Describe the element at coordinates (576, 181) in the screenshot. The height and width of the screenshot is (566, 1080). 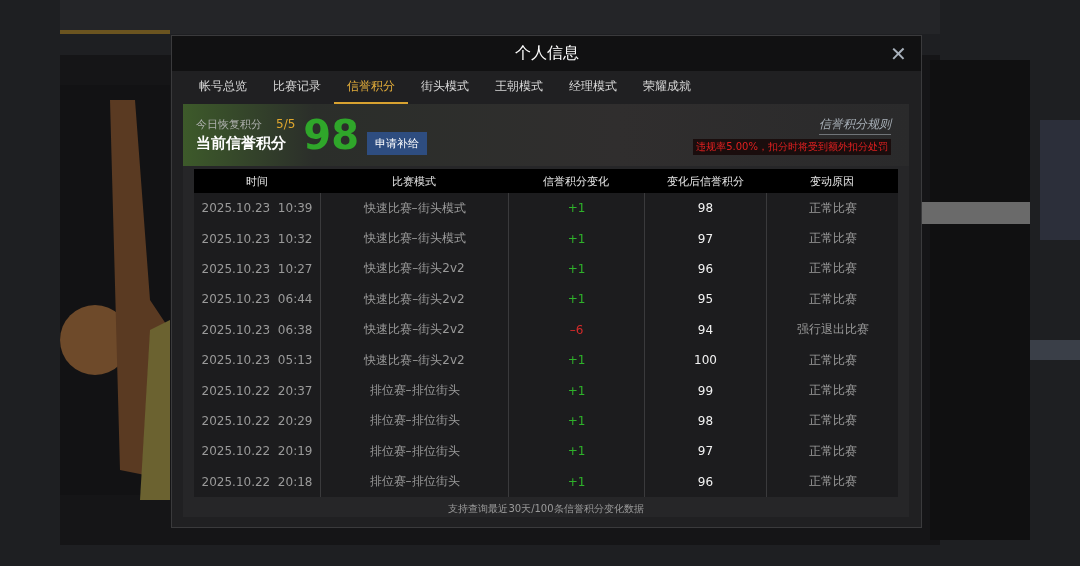
I see `column-header: 信誉积分变化` at that location.